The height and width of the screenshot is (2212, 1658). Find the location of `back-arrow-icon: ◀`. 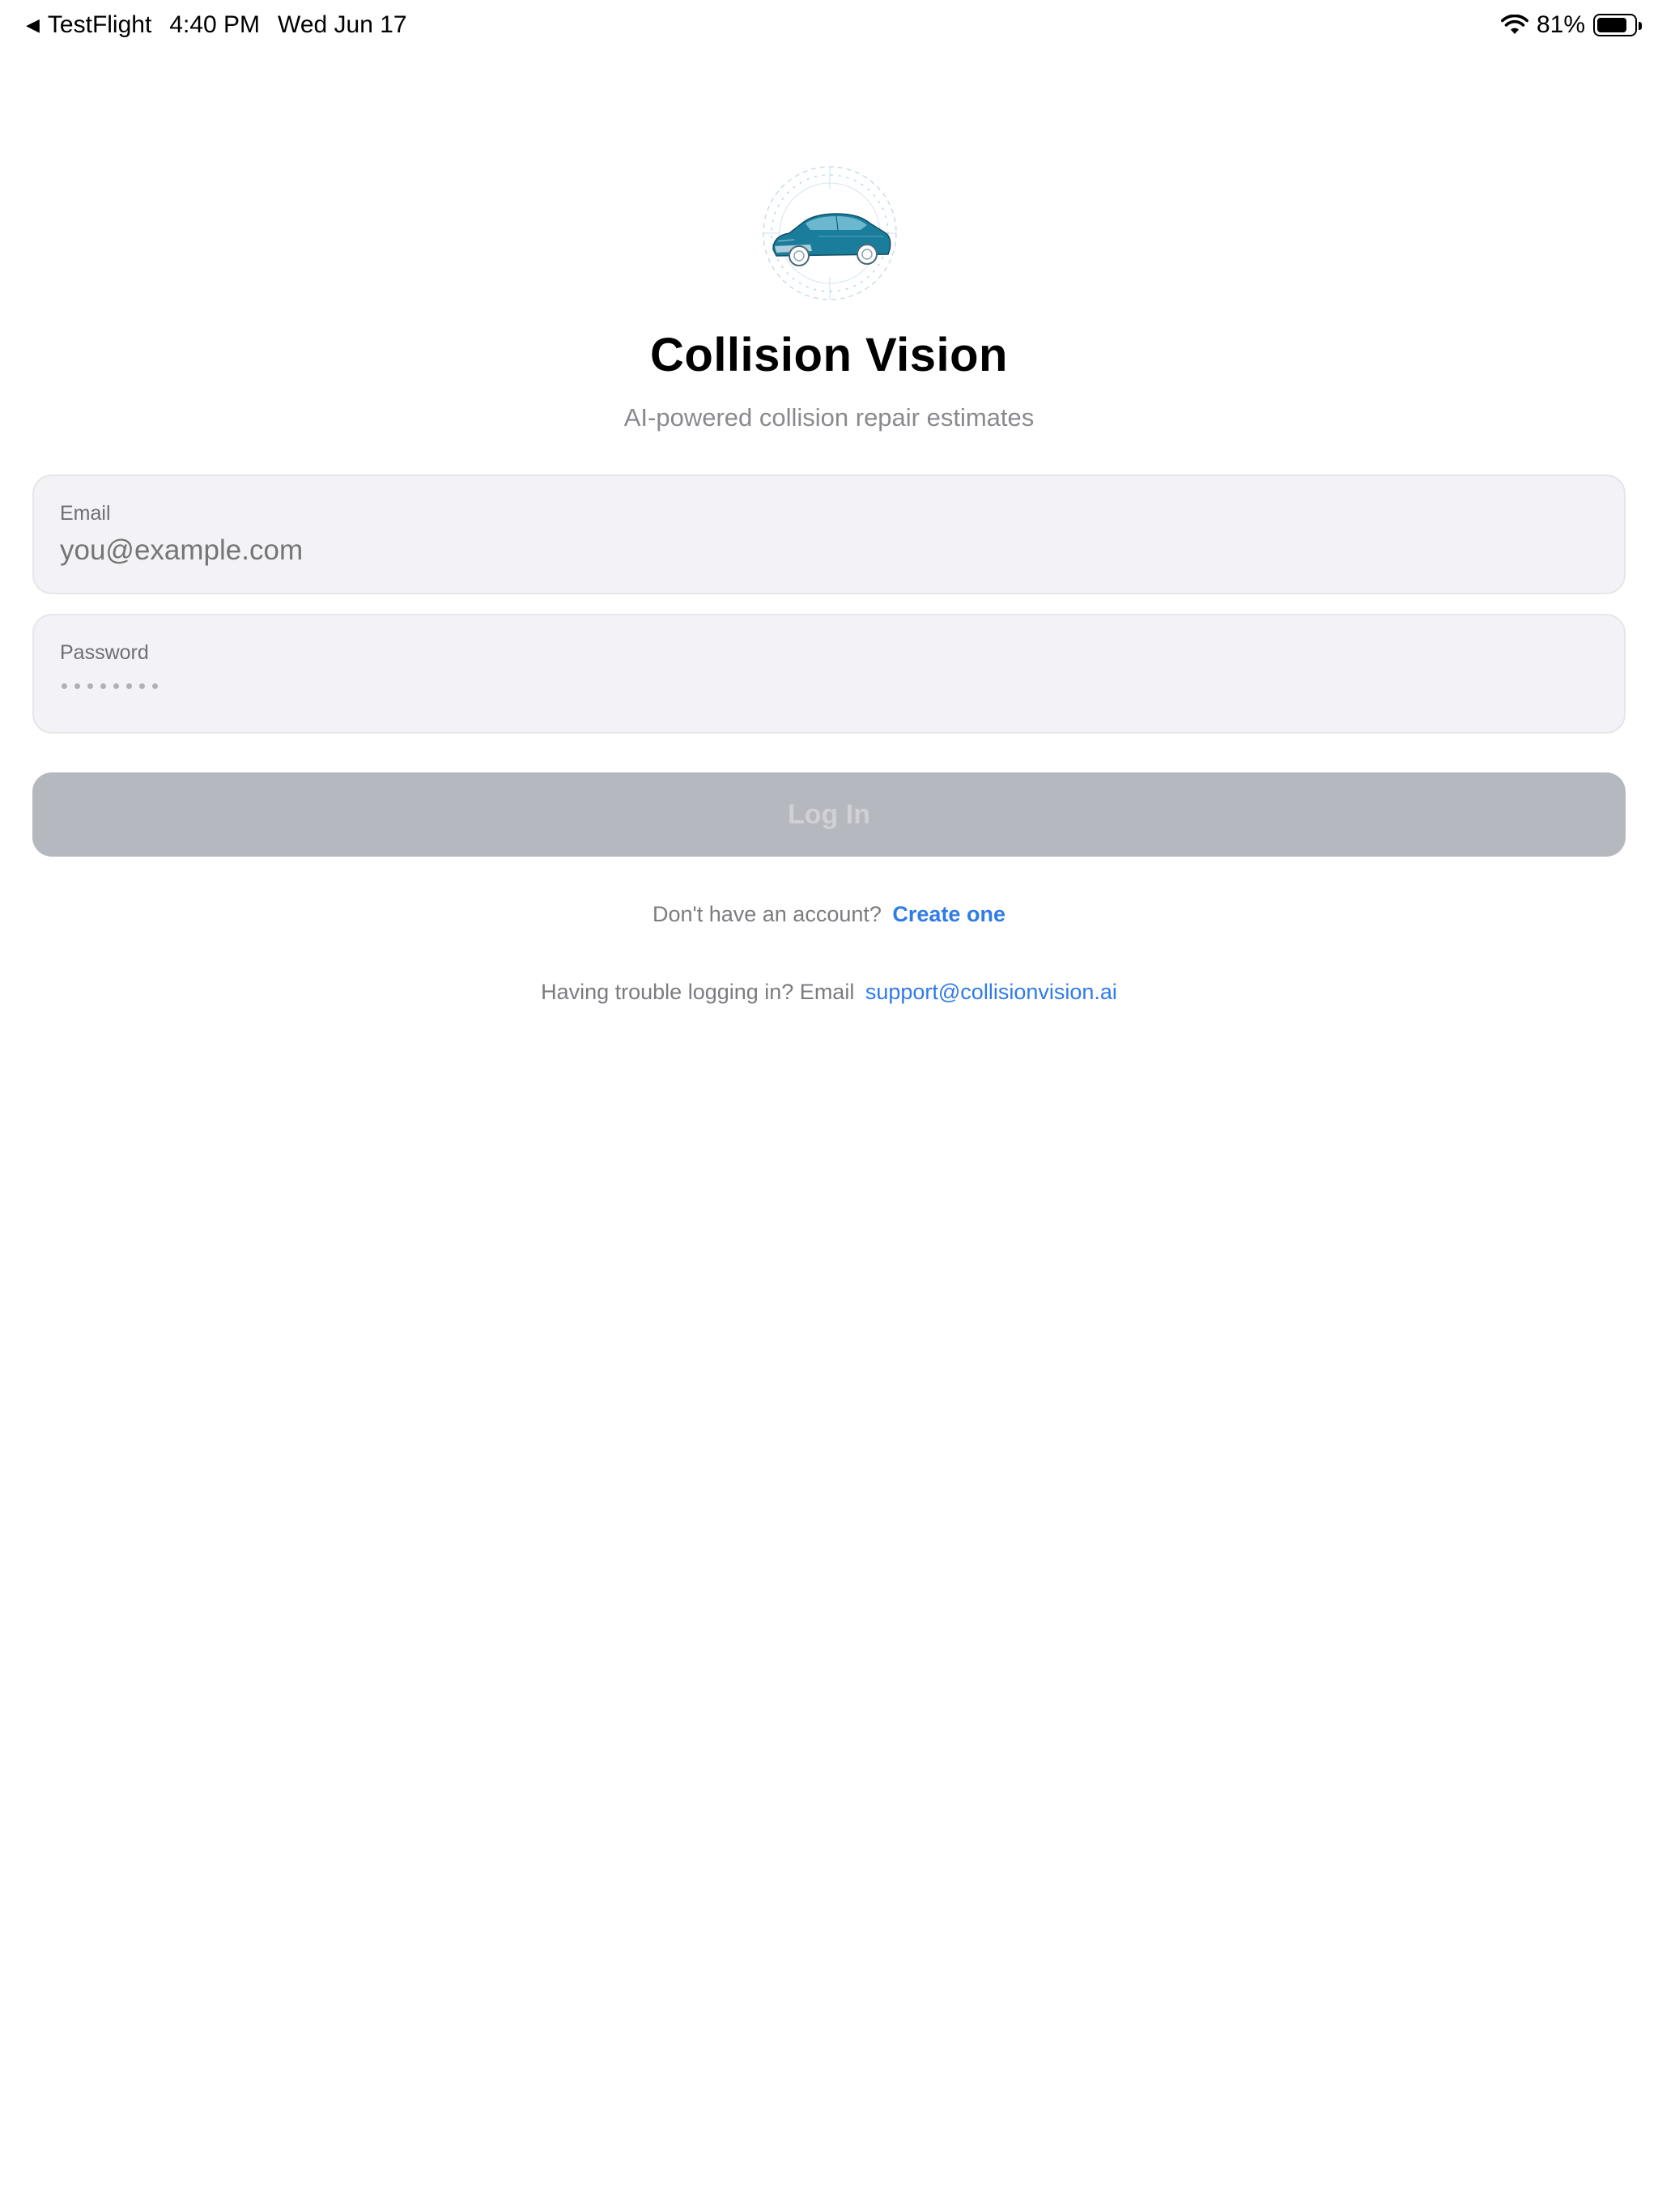

back-arrow-icon: ◀ is located at coordinates (33, 26).